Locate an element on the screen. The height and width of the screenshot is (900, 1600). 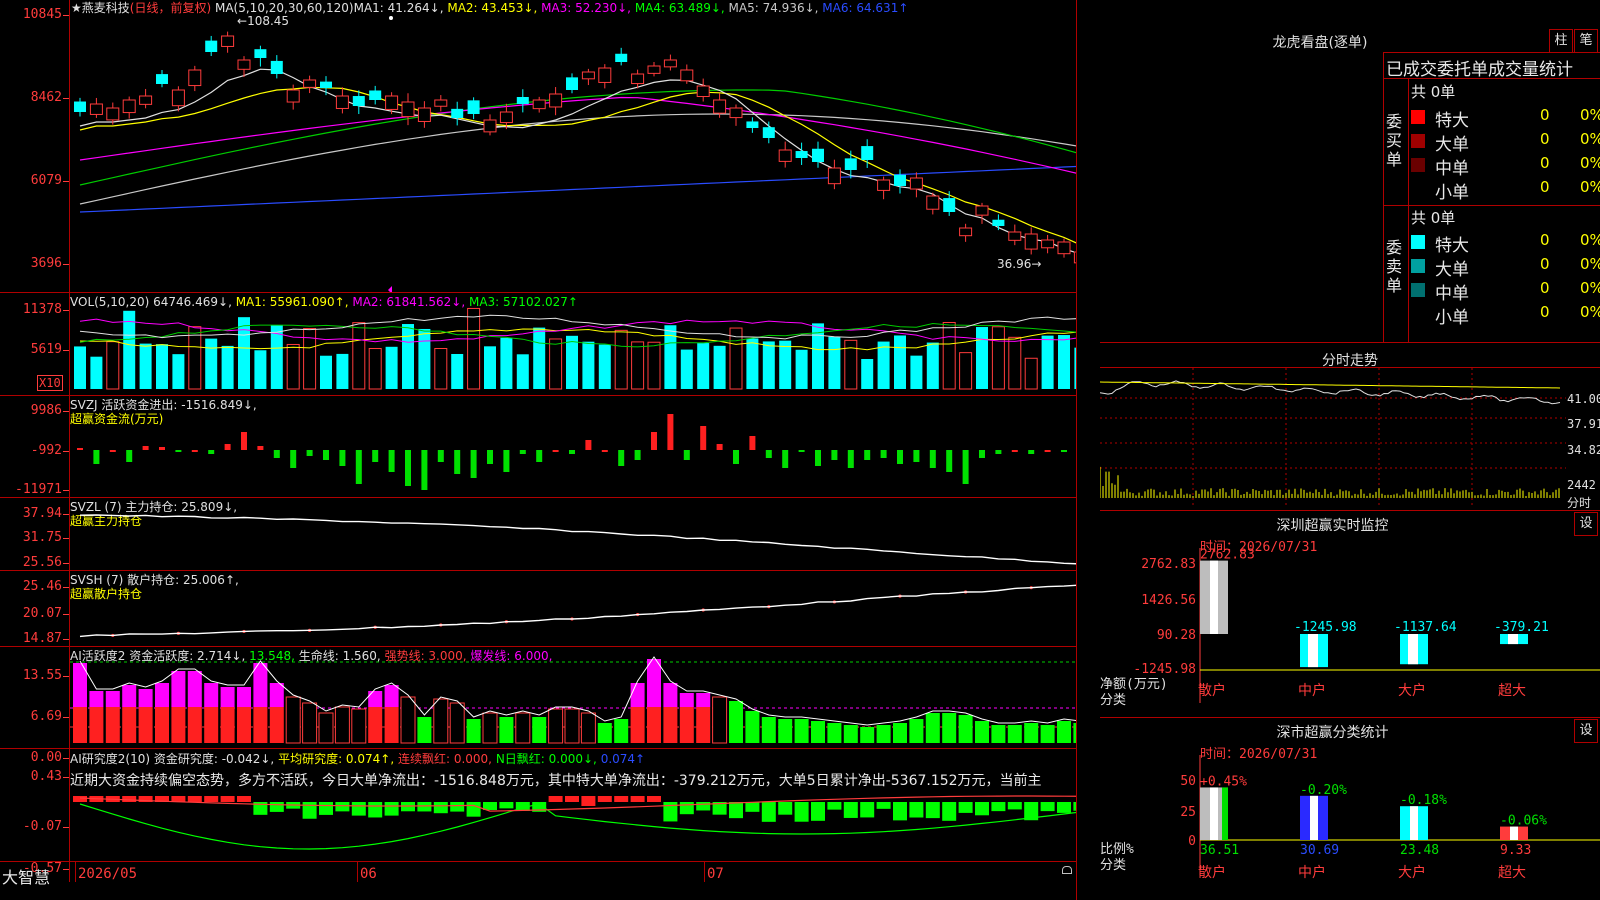
sz-class-settings-button: 设 is located at coordinates (1586, 731).